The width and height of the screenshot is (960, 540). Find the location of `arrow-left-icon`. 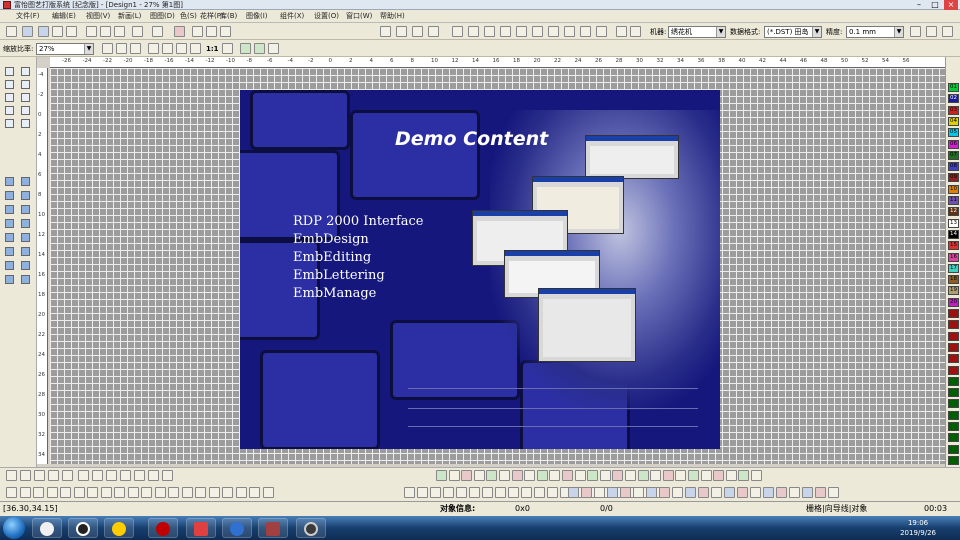

arrow-left-icon is located at coordinates (621, 31).